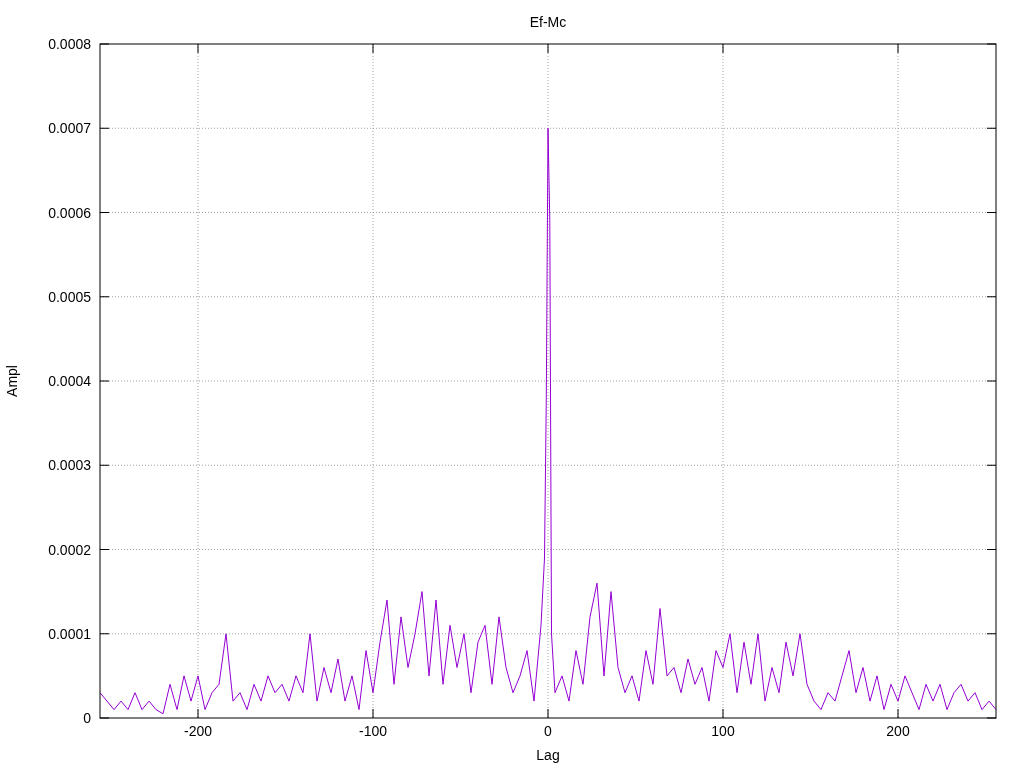 Image resolution: width=1024 pixels, height=768 pixels. What do you see at coordinates (69, 212) in the screenshot?
I see `y-tick-label: 0.0006` at bounding box center [69, 212].